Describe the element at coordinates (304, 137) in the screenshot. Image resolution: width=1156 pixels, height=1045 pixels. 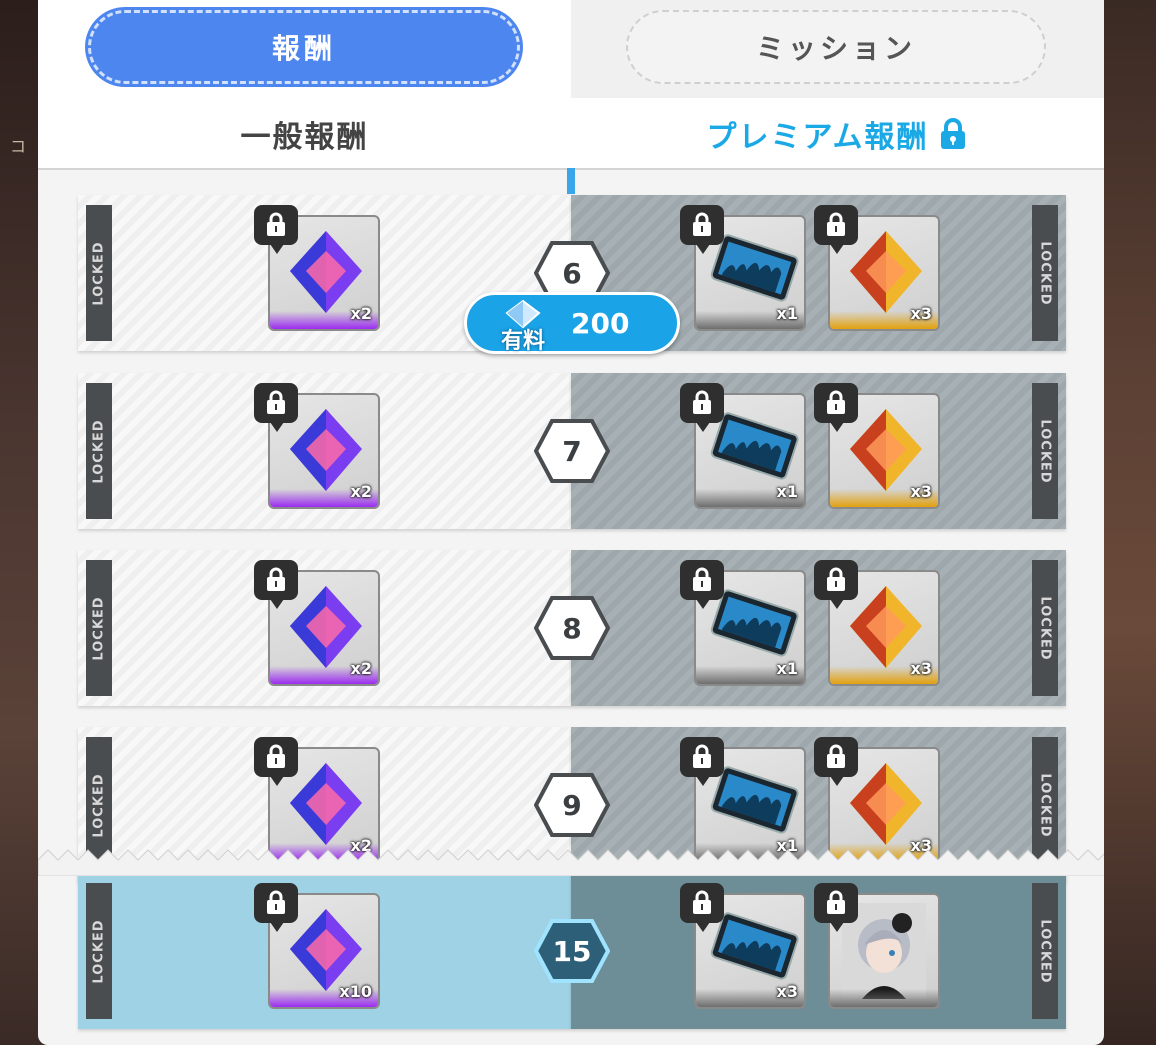
I see `general-reward-header: 一般報酬` at that location.